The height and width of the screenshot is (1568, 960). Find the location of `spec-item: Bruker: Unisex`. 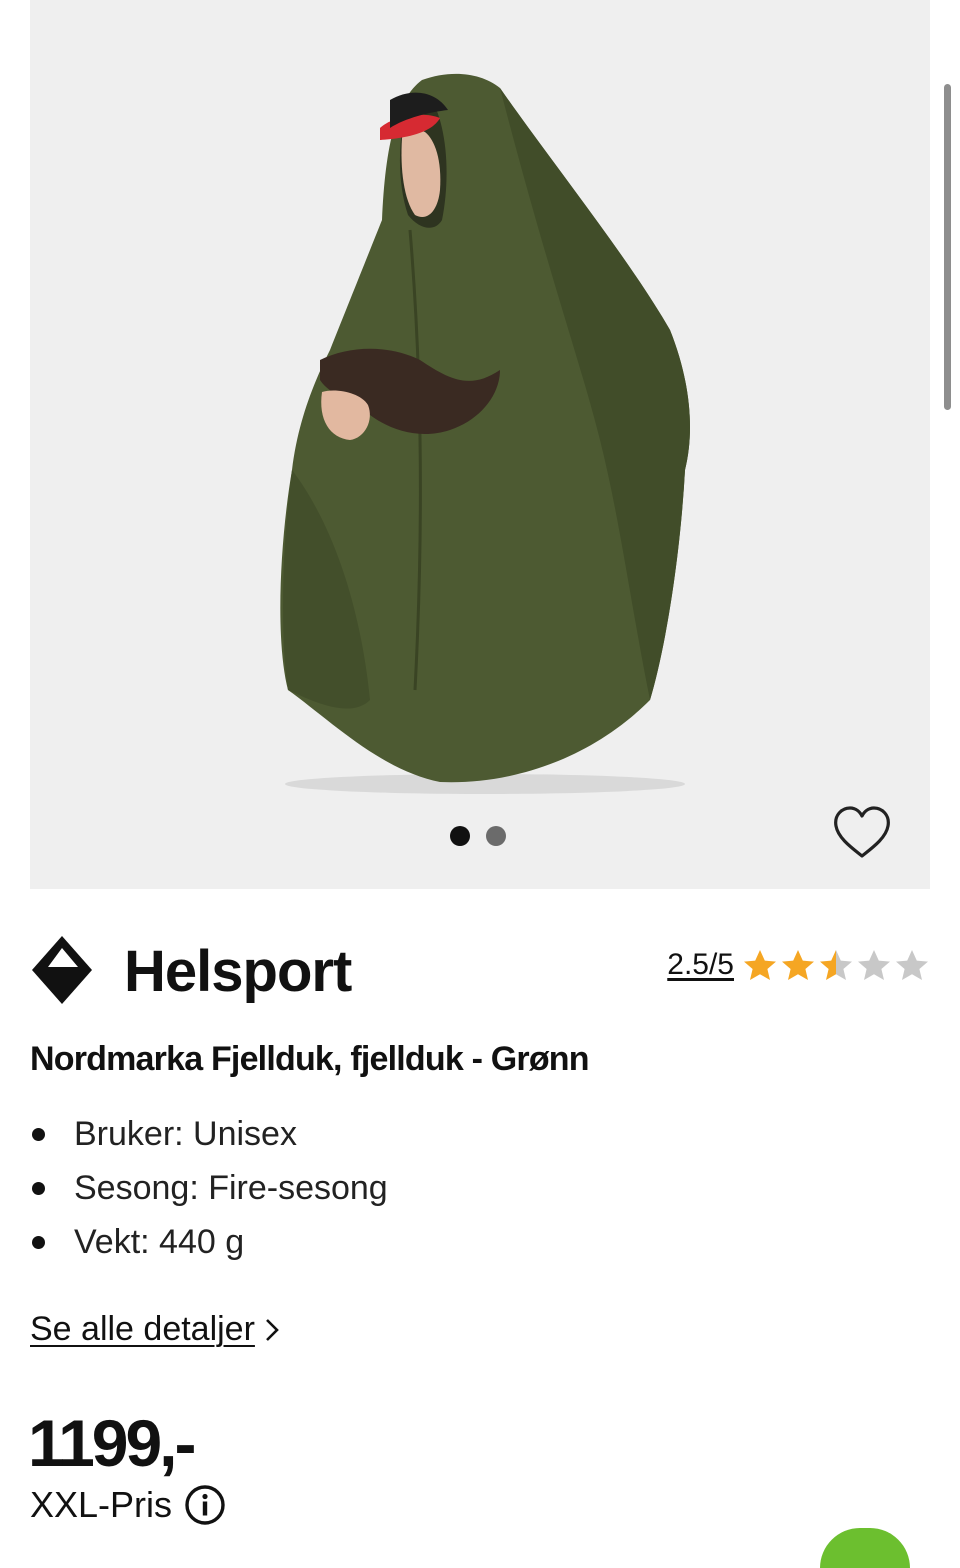

spec-item: Bruker: Unisex is located at coordinates (209, 1139).